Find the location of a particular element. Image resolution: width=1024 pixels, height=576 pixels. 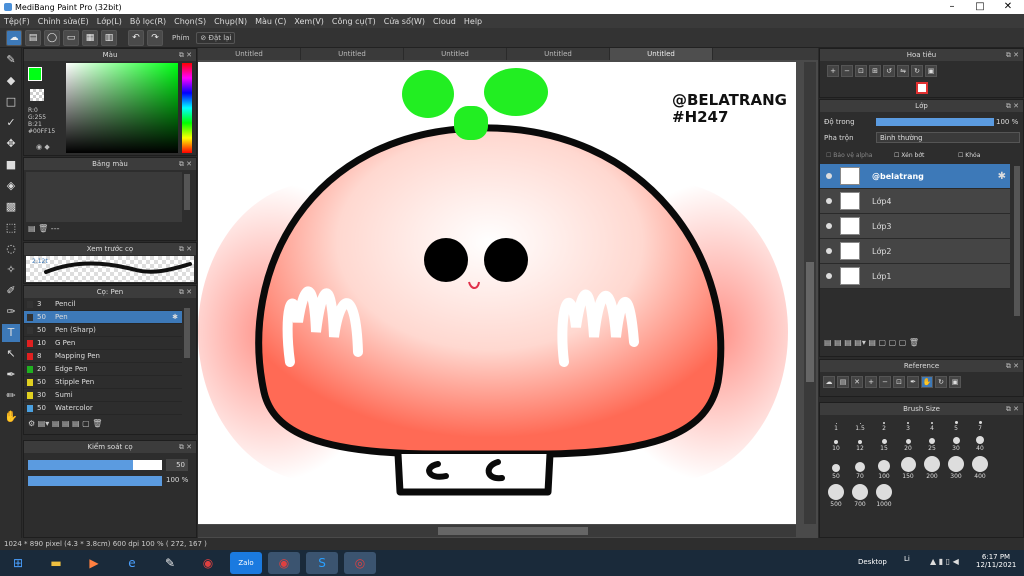

reset-view-icon: ▣ is located at coordinates (931, 71).